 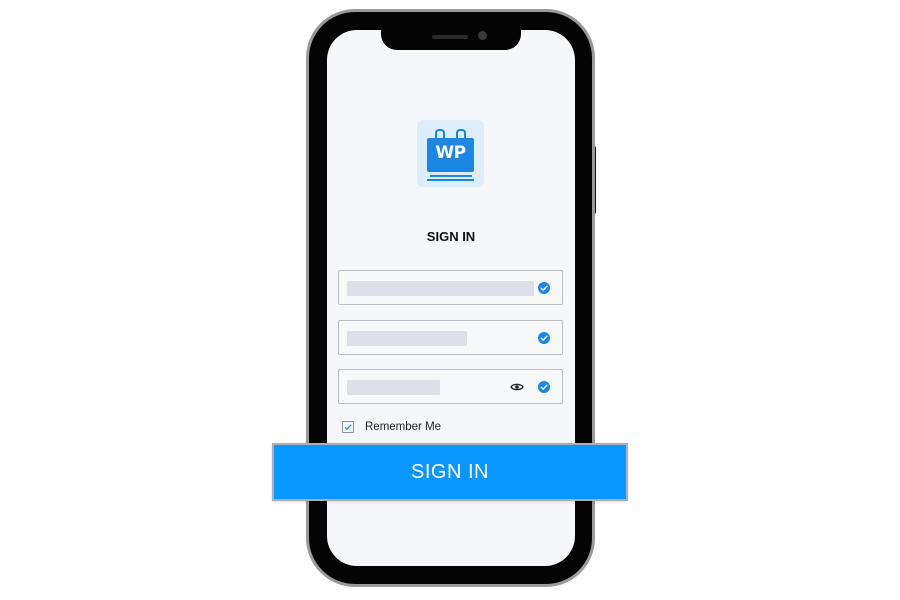 I want to click on password-field, so click(x=450, y=386).